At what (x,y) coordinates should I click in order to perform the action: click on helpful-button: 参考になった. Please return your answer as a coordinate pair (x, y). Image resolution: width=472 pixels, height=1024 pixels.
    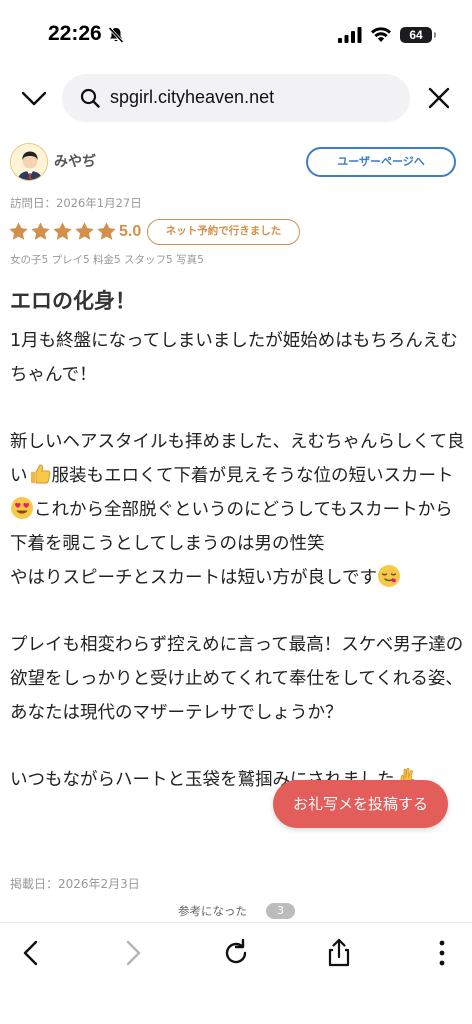
    Looking at the image, I should click on (212, 911).